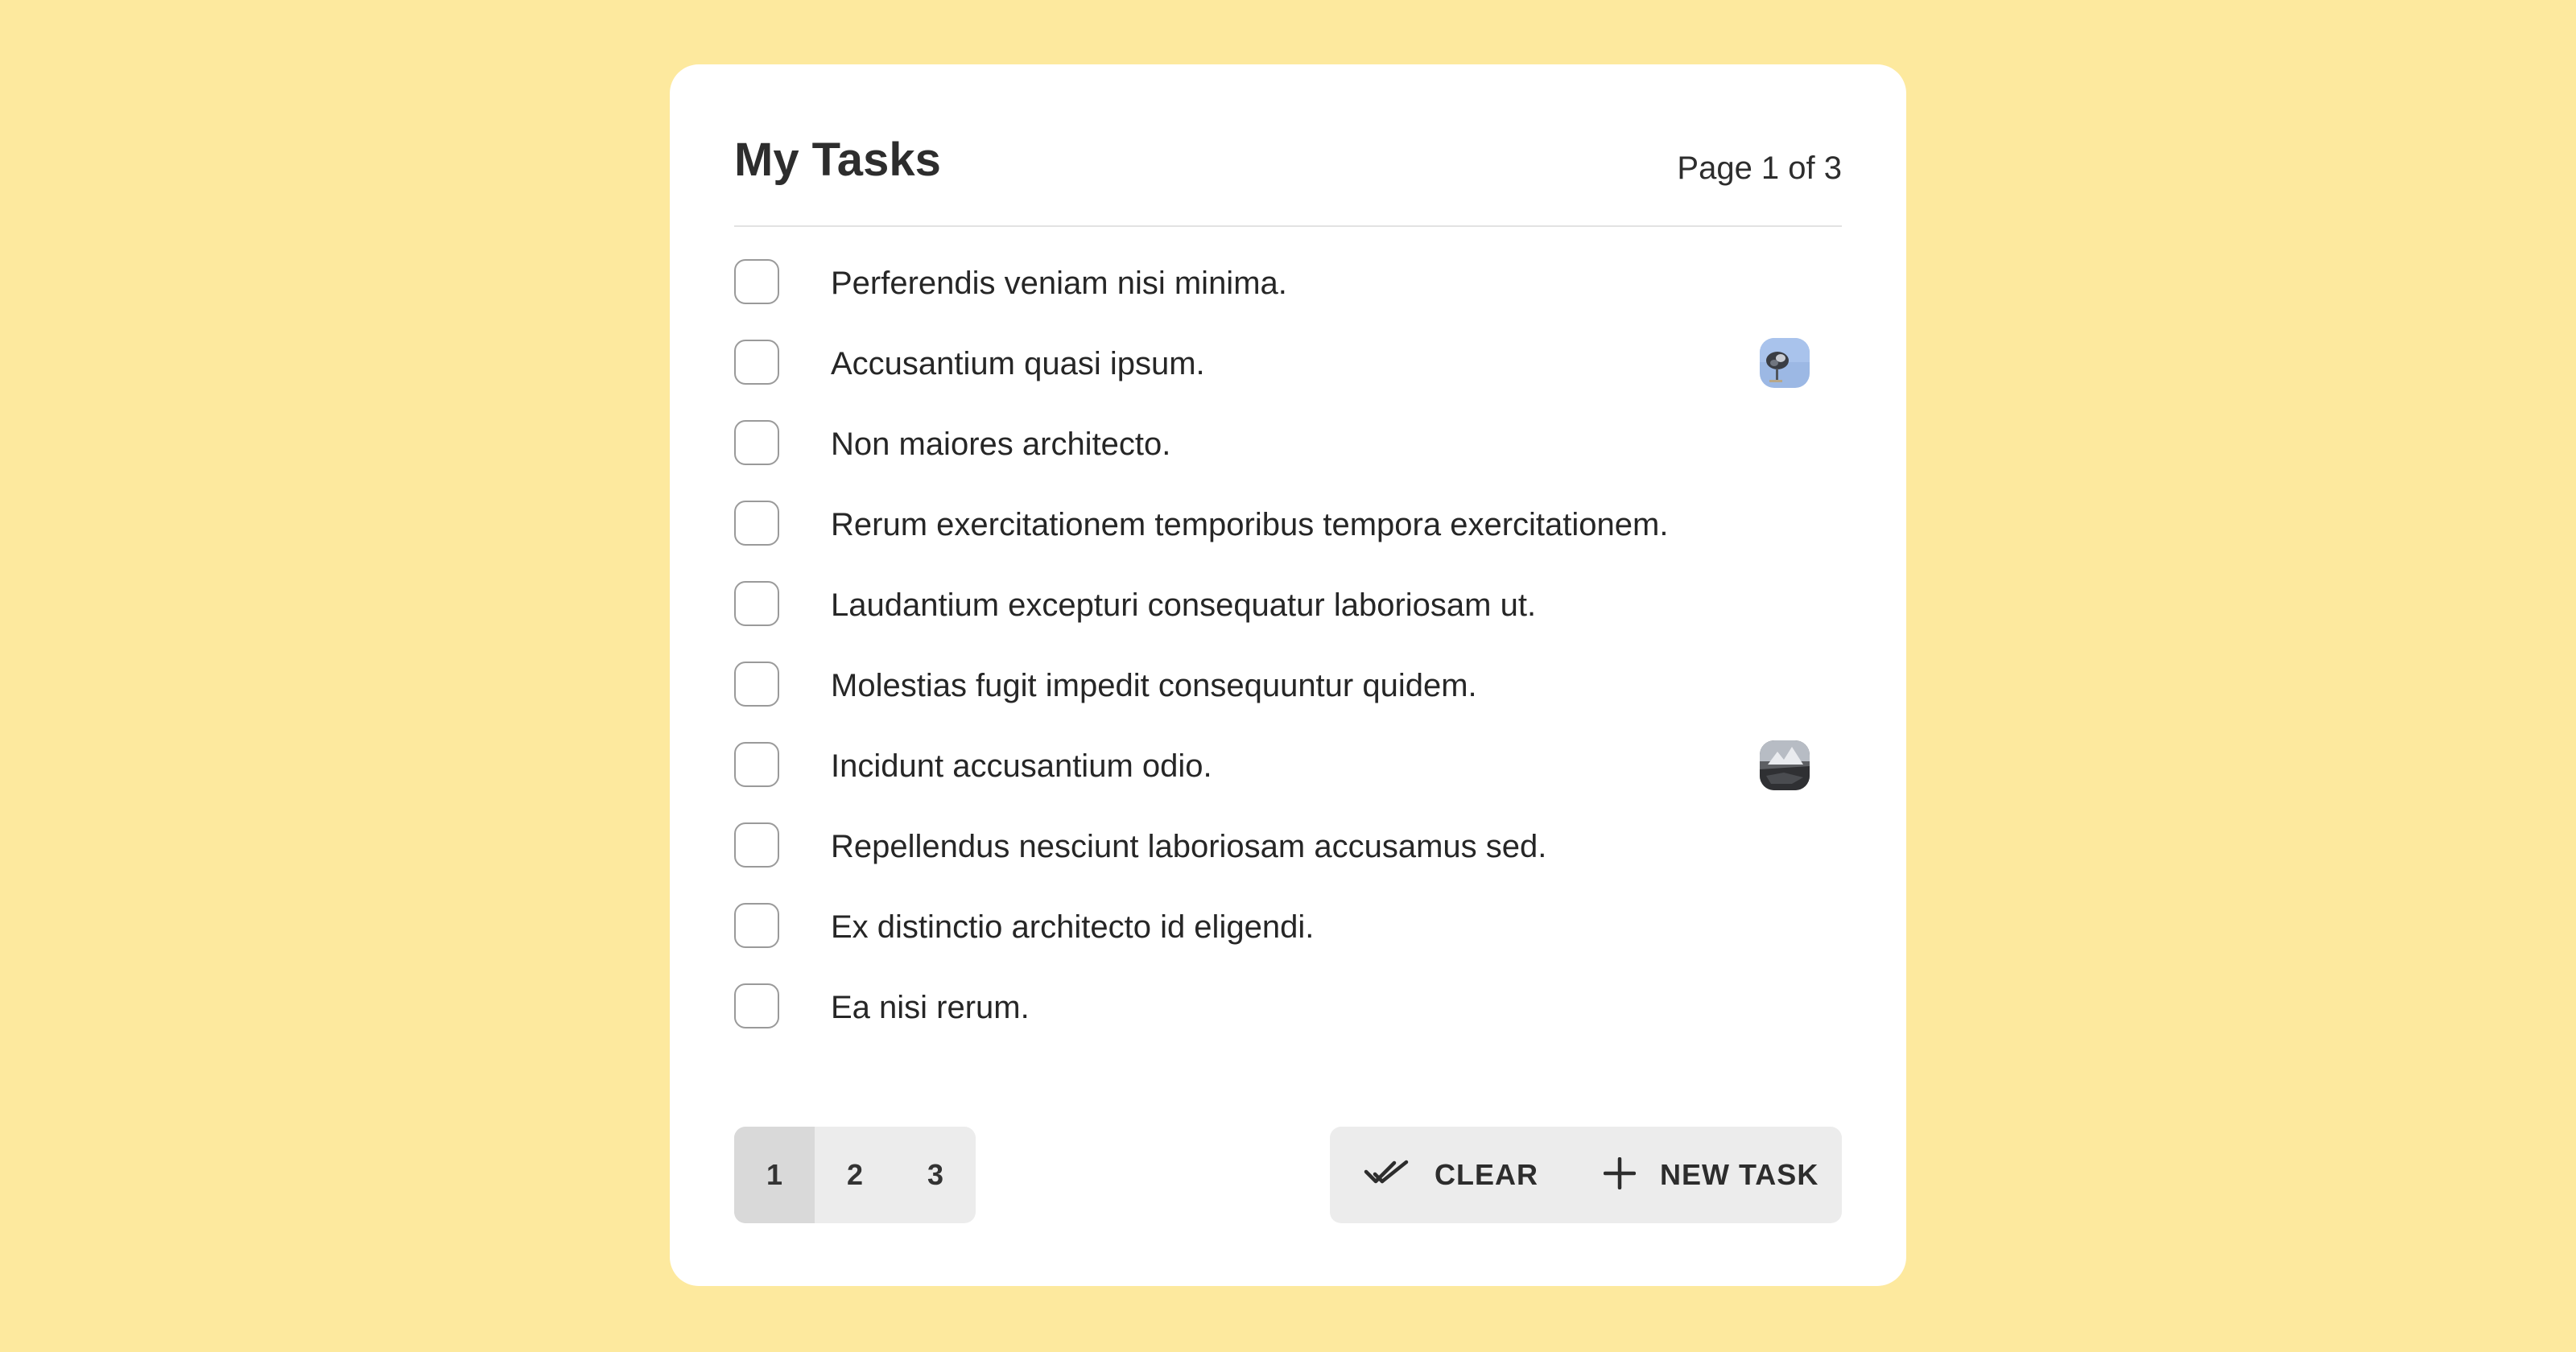 This screenshot has width=2576, height=1352. Describe the element at coordinates (930, 1007) in the screenshot. I see `task-text: Ea nisi rerum.` at that location.